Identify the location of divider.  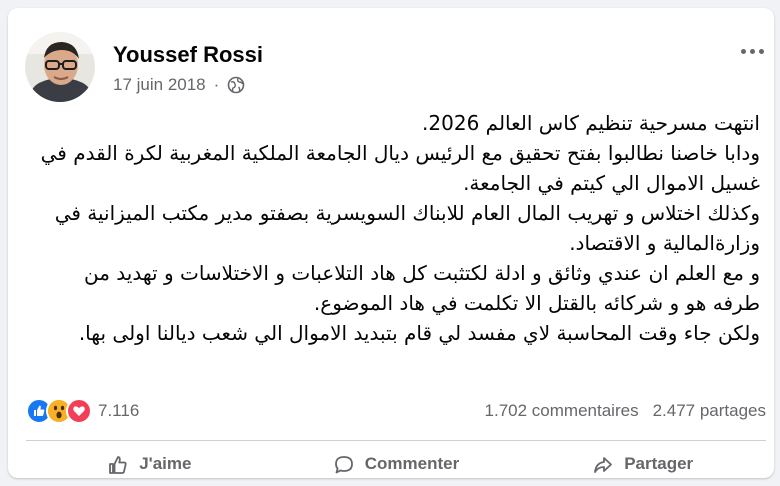
(396, 440).